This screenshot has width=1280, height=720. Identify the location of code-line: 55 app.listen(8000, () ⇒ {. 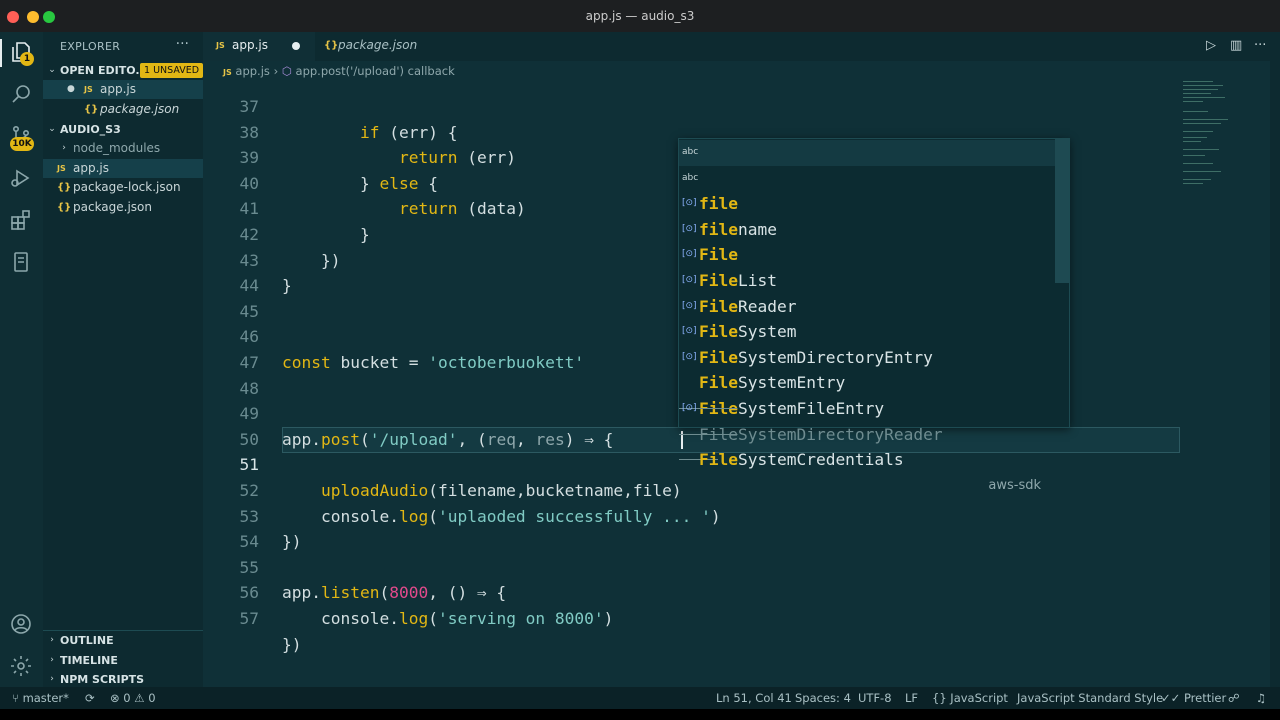
(691, 566).